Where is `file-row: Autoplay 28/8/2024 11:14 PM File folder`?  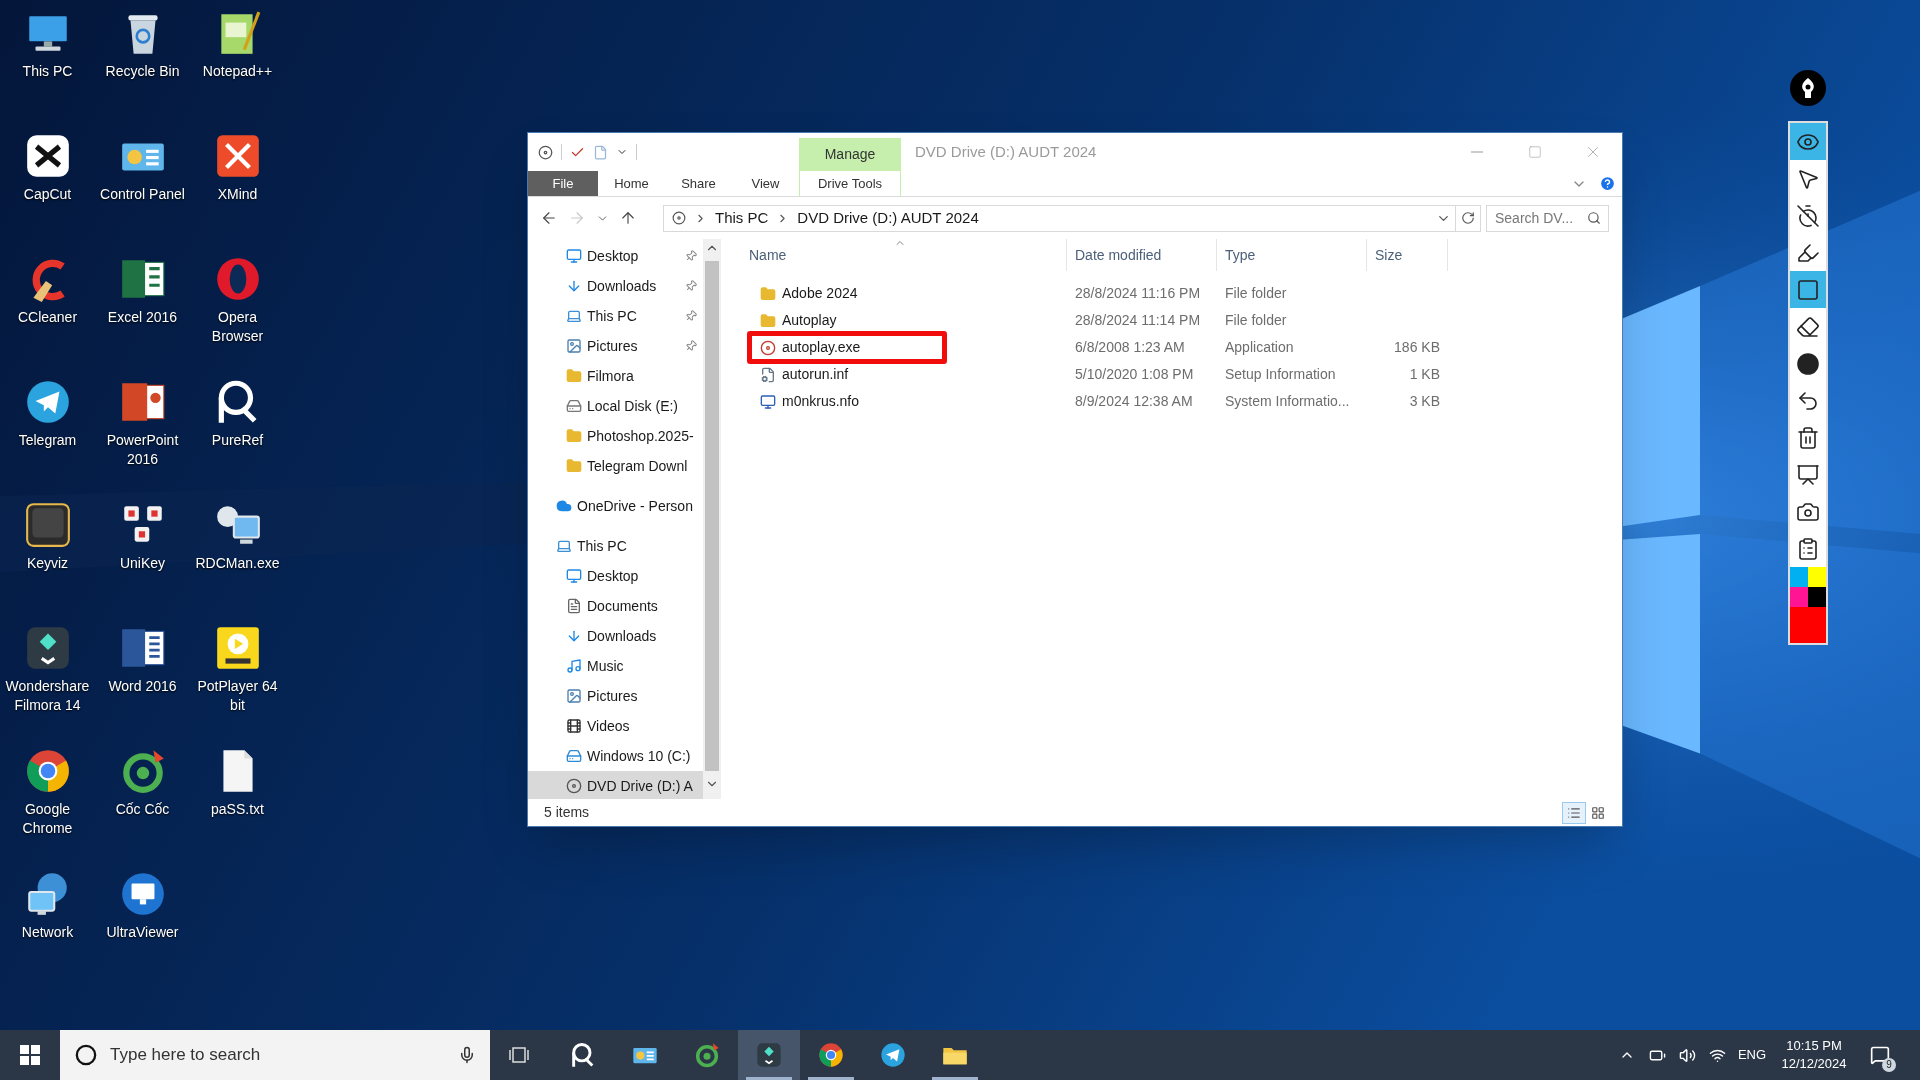
file-row: Autoplay 28/8/2024 11:14 PM File folder is located at coordinates (1171, 320).